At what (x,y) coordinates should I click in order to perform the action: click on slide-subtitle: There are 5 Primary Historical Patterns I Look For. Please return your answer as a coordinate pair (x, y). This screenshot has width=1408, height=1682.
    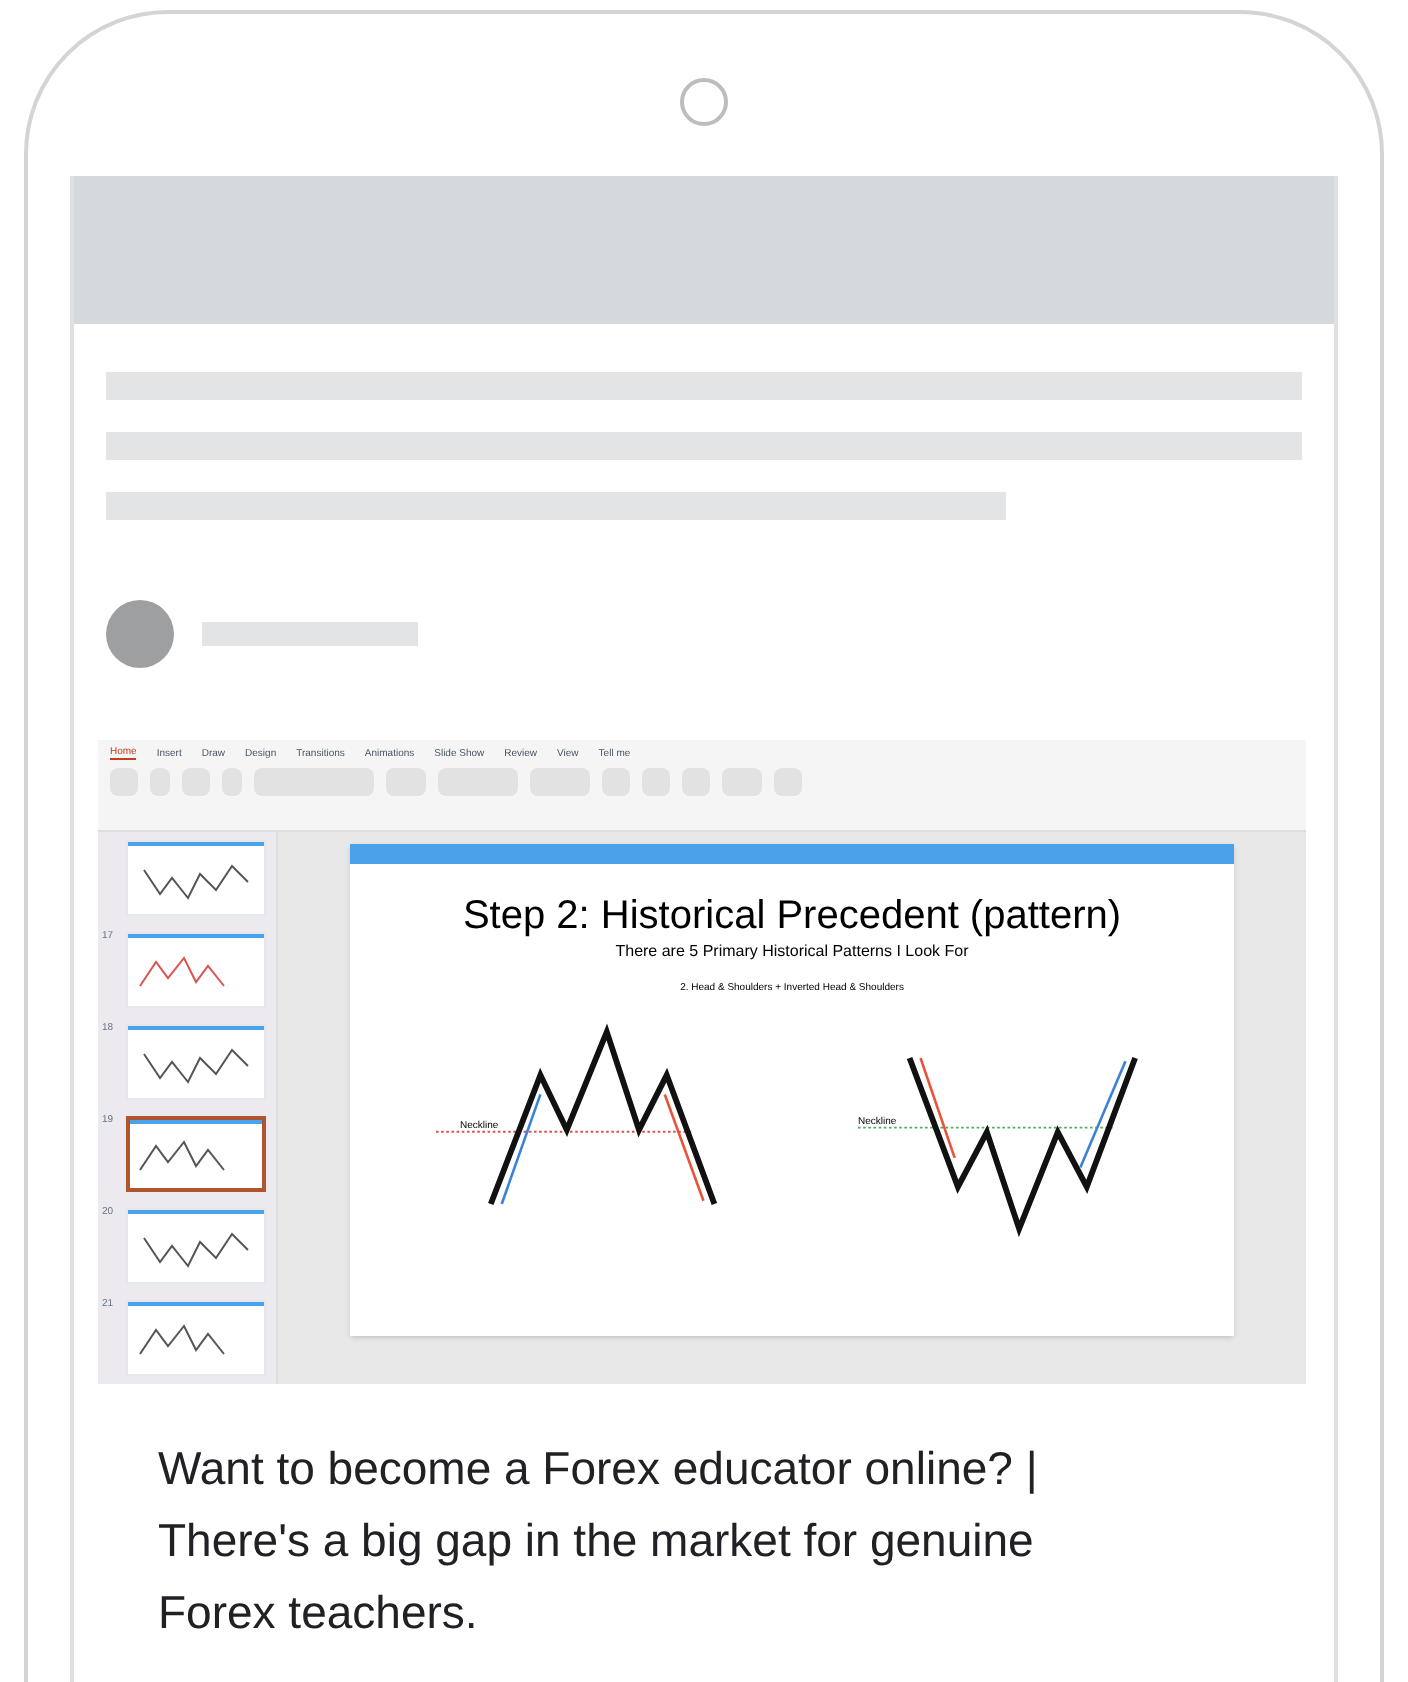
    Looking at the image, I should click on (792, 952).